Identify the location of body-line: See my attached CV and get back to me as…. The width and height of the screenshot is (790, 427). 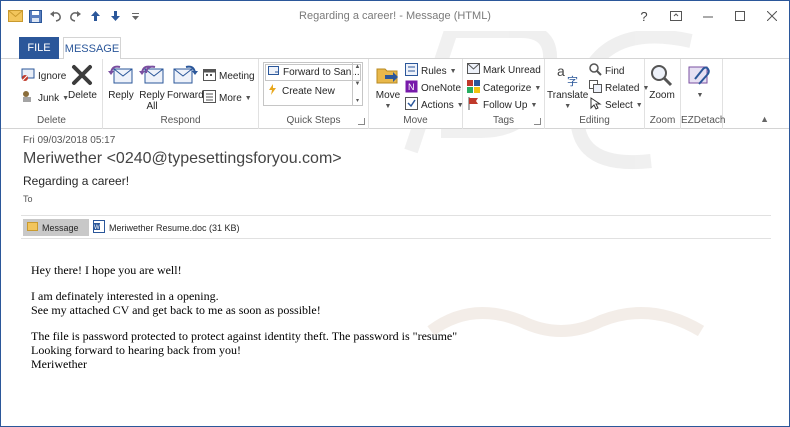
(176, 310).